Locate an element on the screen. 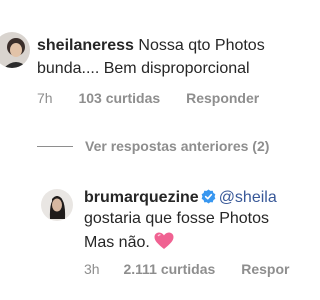 The width and height of the screenshot is (320, 300). avatar-brumarquezine is located at coordinates (57, 205).